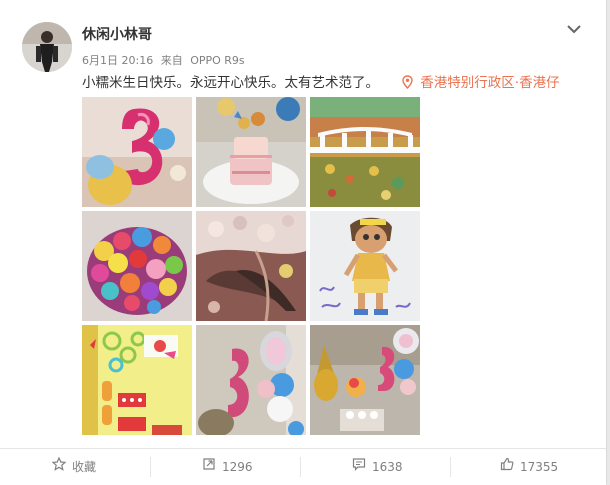 The width and height of the screenshot is (610, 485). What do you see at coordinates (117, 60) in the screenshot?
I see `post-time: 6月1日 20:16` at bounding box center [117, 60].